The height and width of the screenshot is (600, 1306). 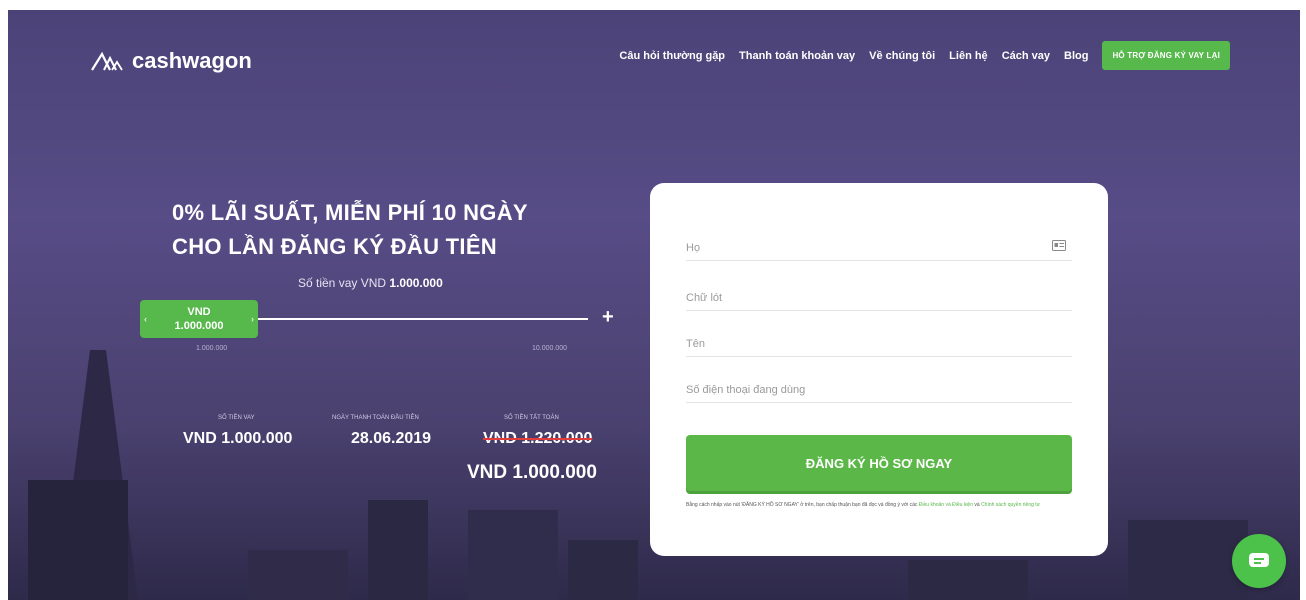 What do you see at coordinates (879, 248) in the screenshot?
I see `last-name-input` at bounding box center [879, 248].